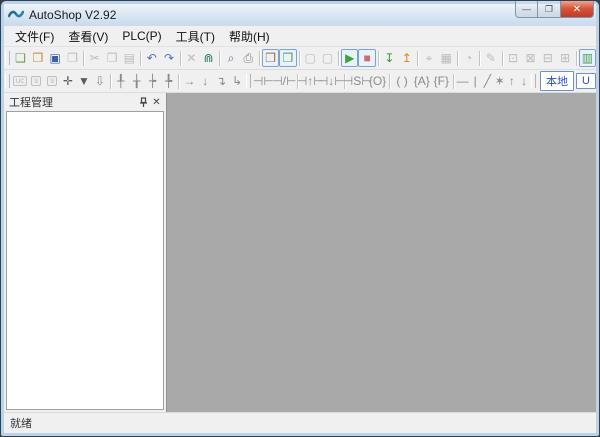 Image resolution: width=600 pixels, height=437 pixels. I want to click on element-monitor-button: ▢, so click(310, 58).